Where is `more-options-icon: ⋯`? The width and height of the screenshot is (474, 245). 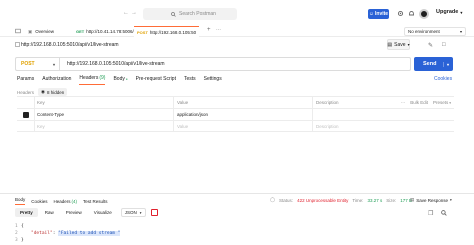
more-options-icon: ⋯ is located at coordinates (403, 103).